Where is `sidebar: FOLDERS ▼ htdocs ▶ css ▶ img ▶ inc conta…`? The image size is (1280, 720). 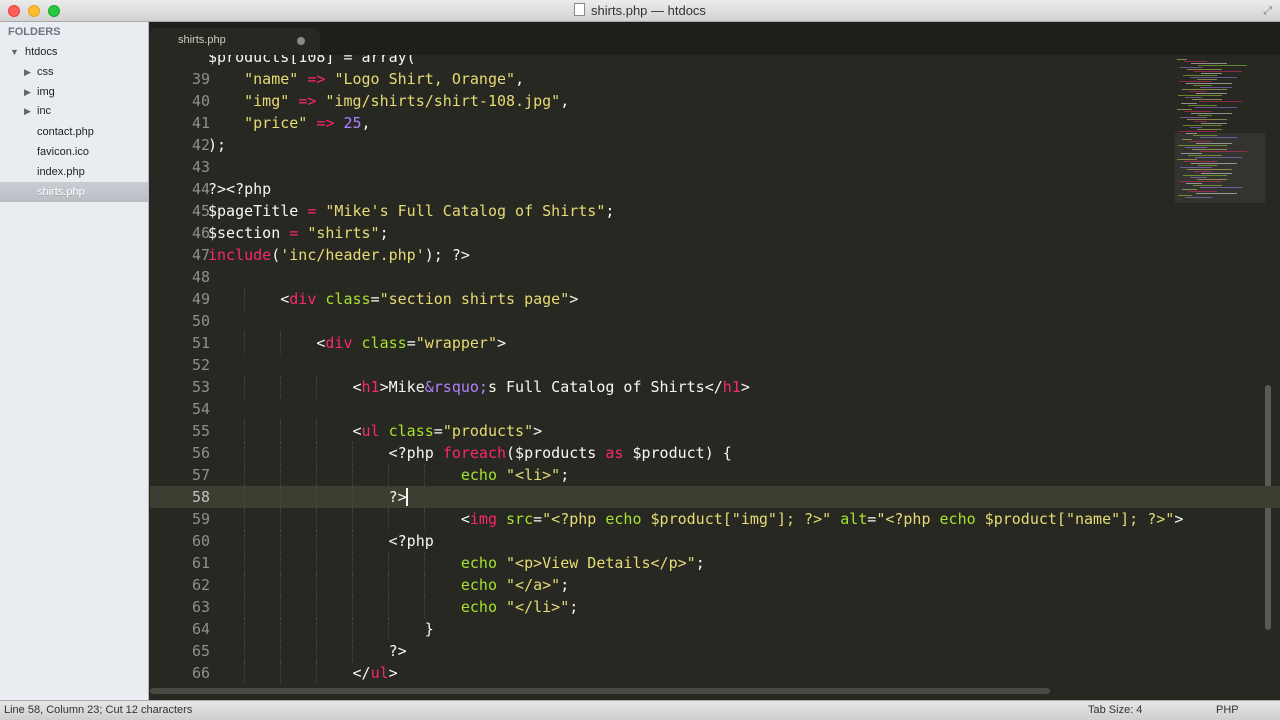 sidebar: FOLDERS ▼ htdocs ▶ css ▶ img ▶ inc conta… is located at coordinates (74, 361).